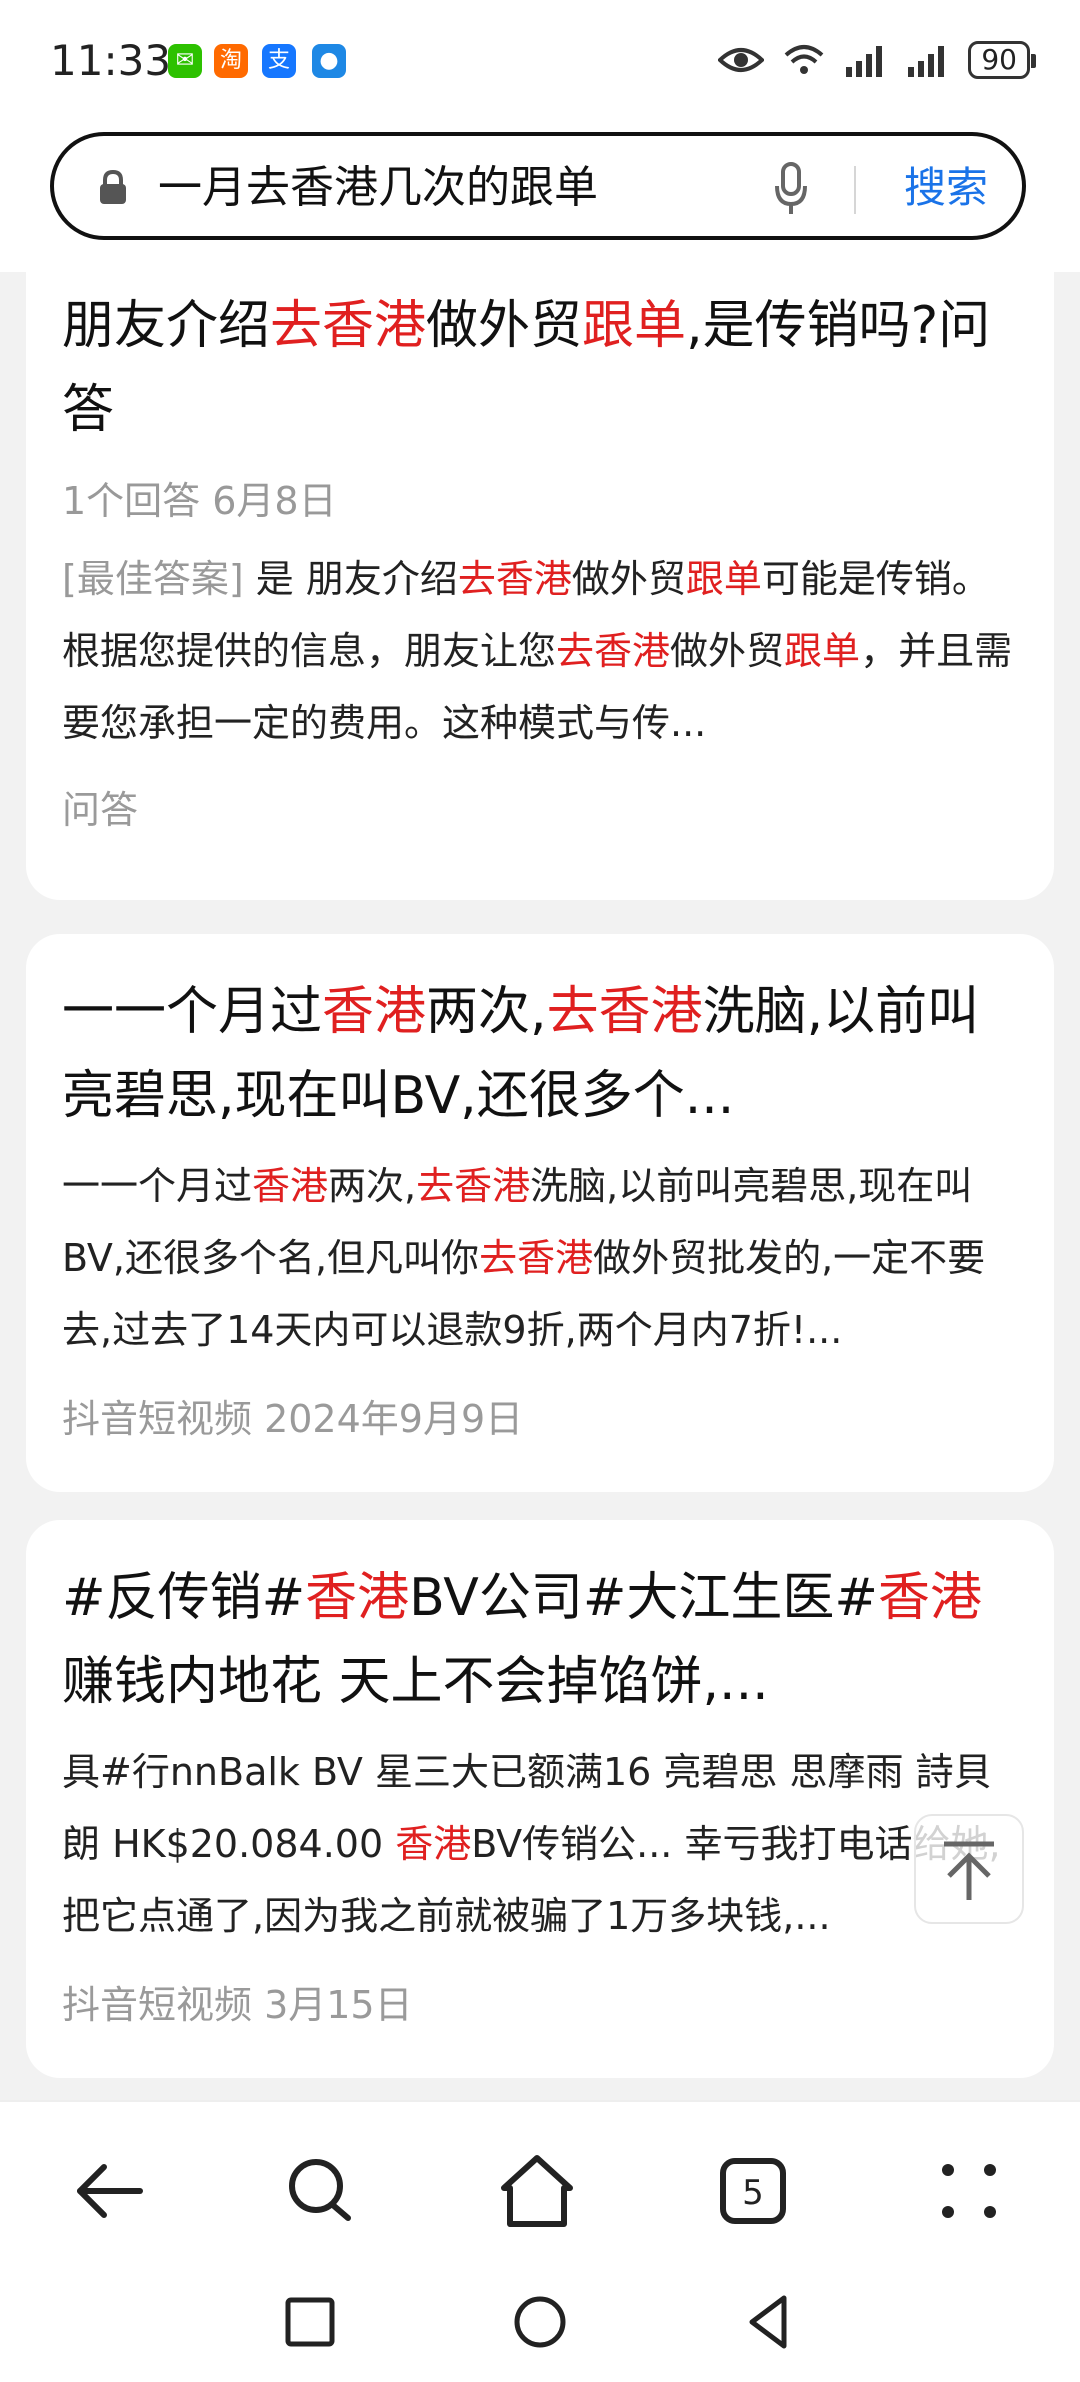 The image size is (1080, 2382). I want to click on wifi-icon, so click(804, 59).